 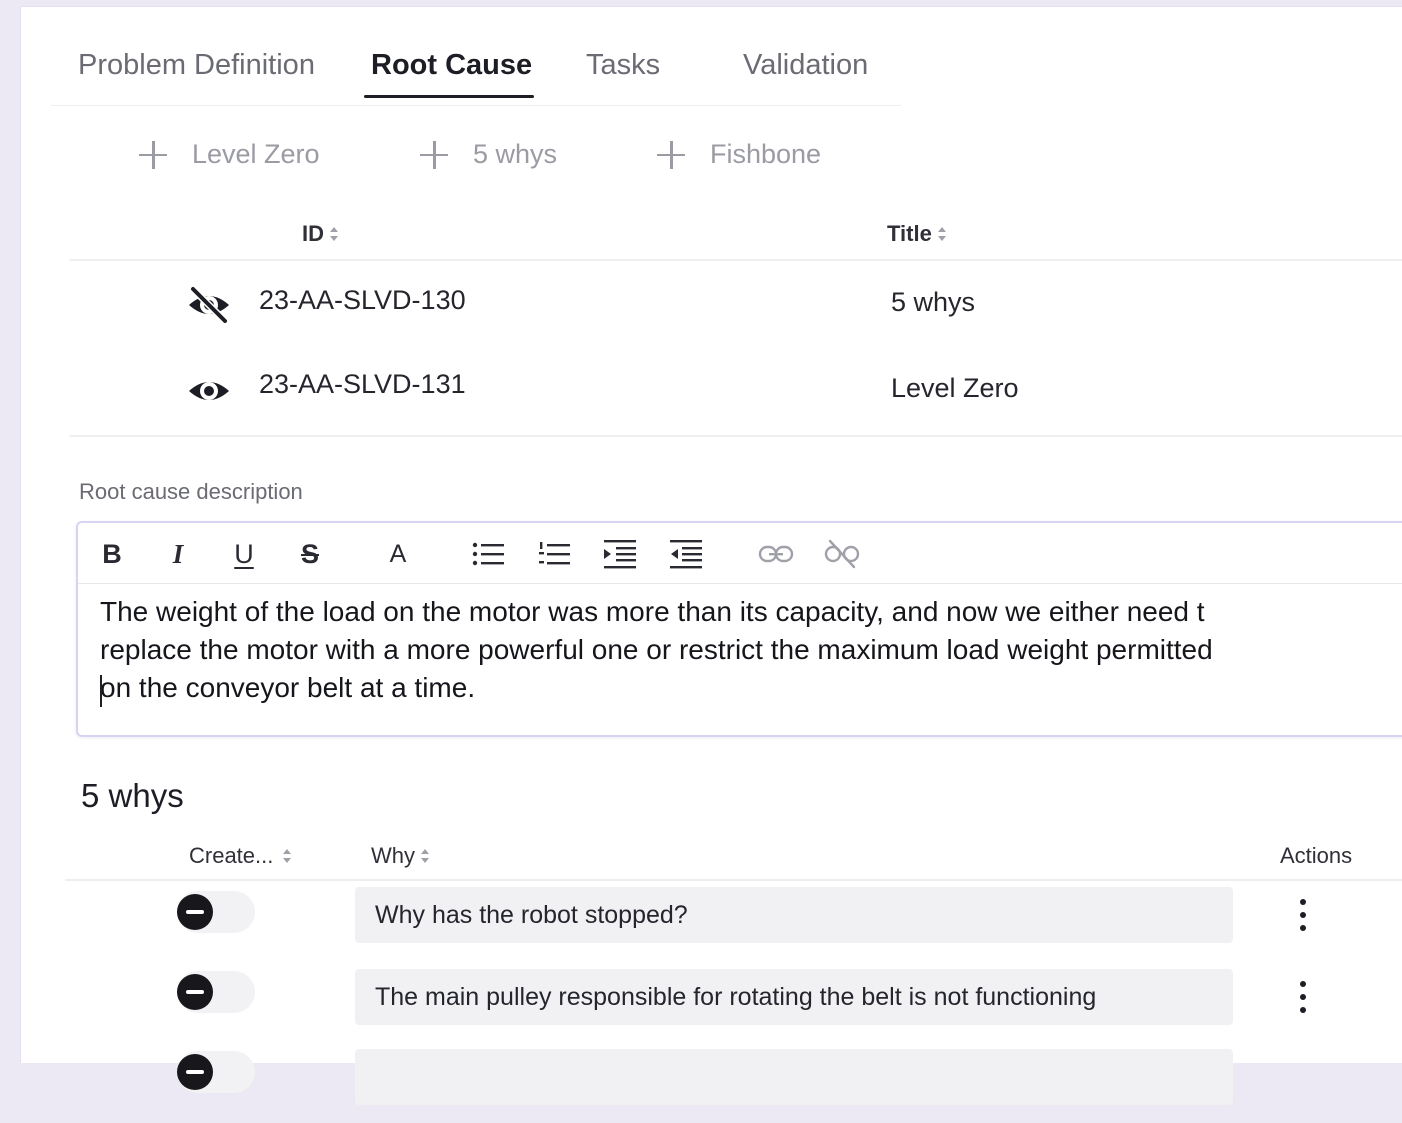 I want to click on italic-icon: I, so click(x=178, y=554).